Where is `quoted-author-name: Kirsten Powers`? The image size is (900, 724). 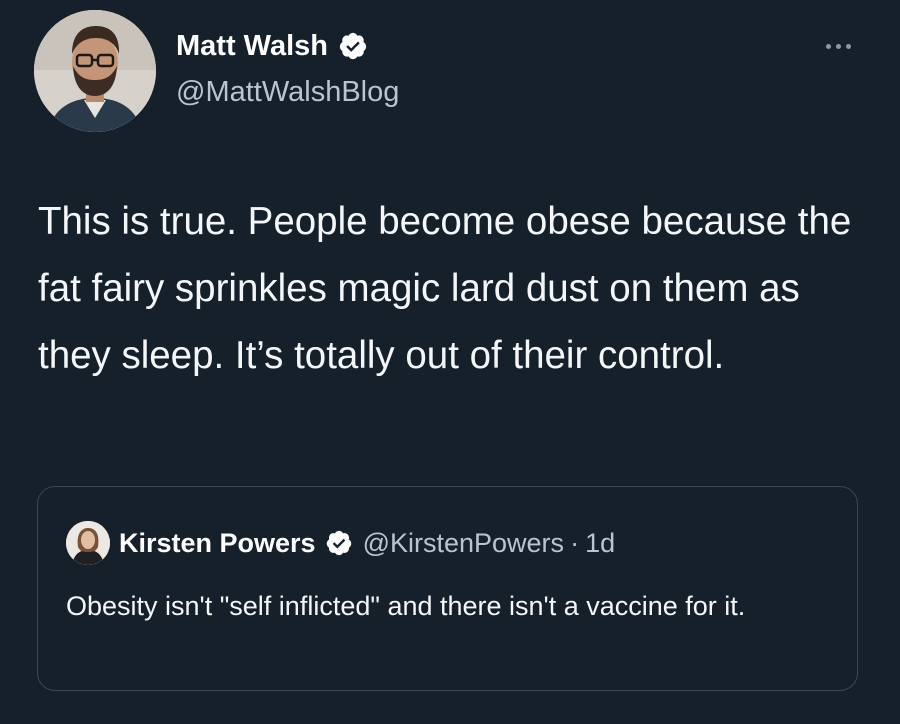
quoted-author-name: Kirsten Powers is located at coordinates (217, 543).